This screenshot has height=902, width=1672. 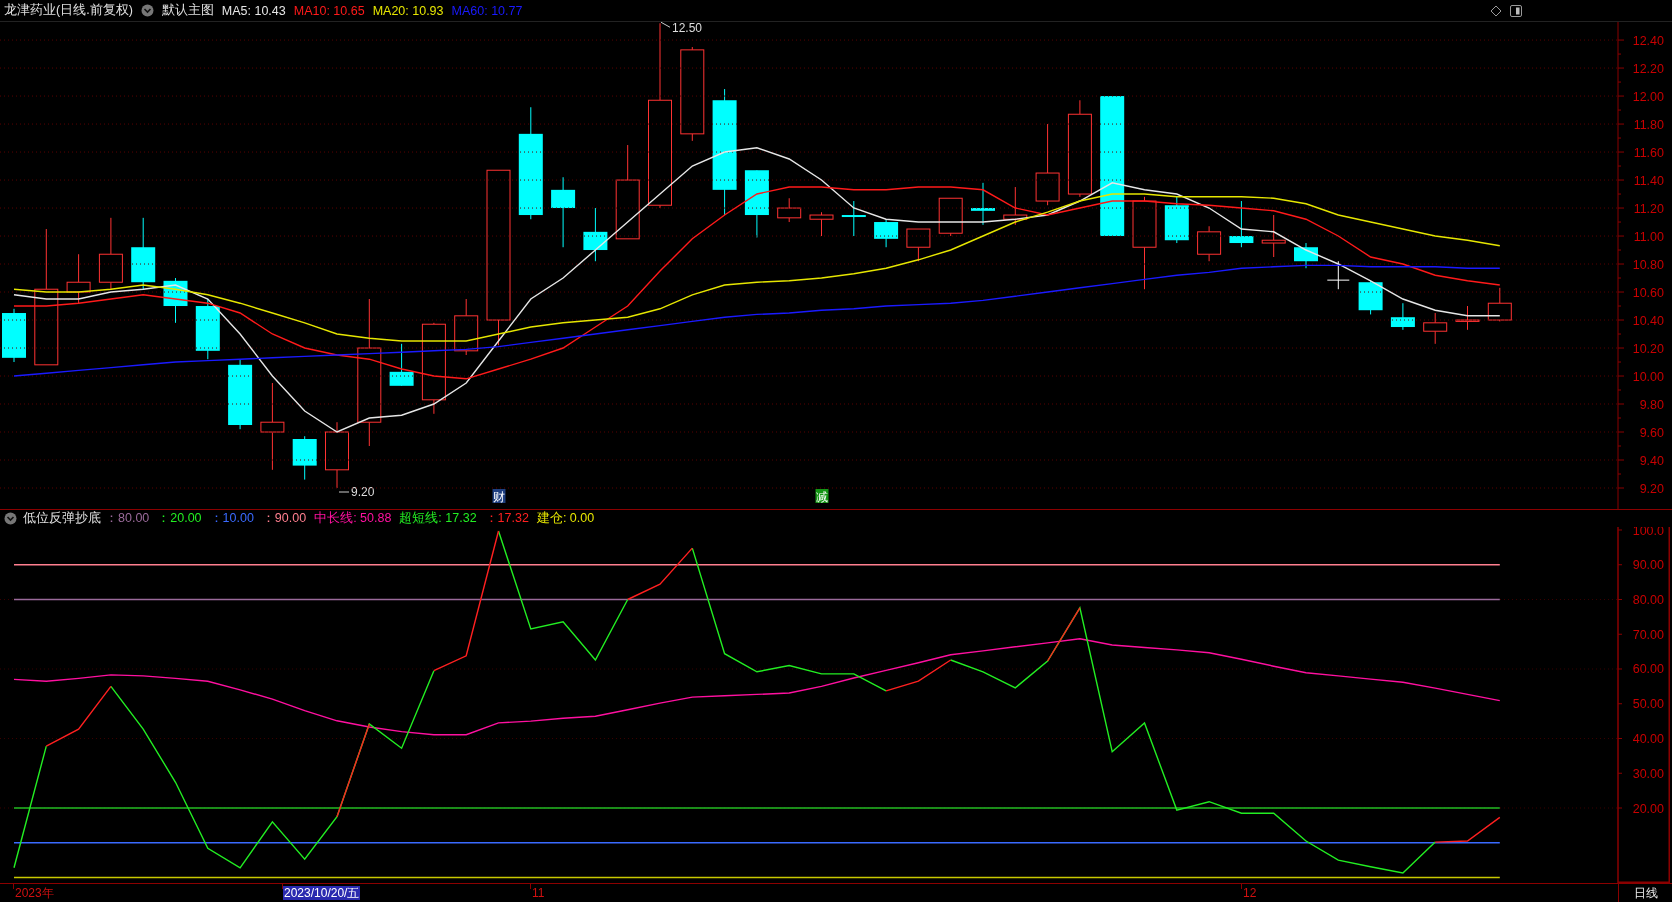 I want to click on template-label: 默认主图, so click(x=187, y=10).